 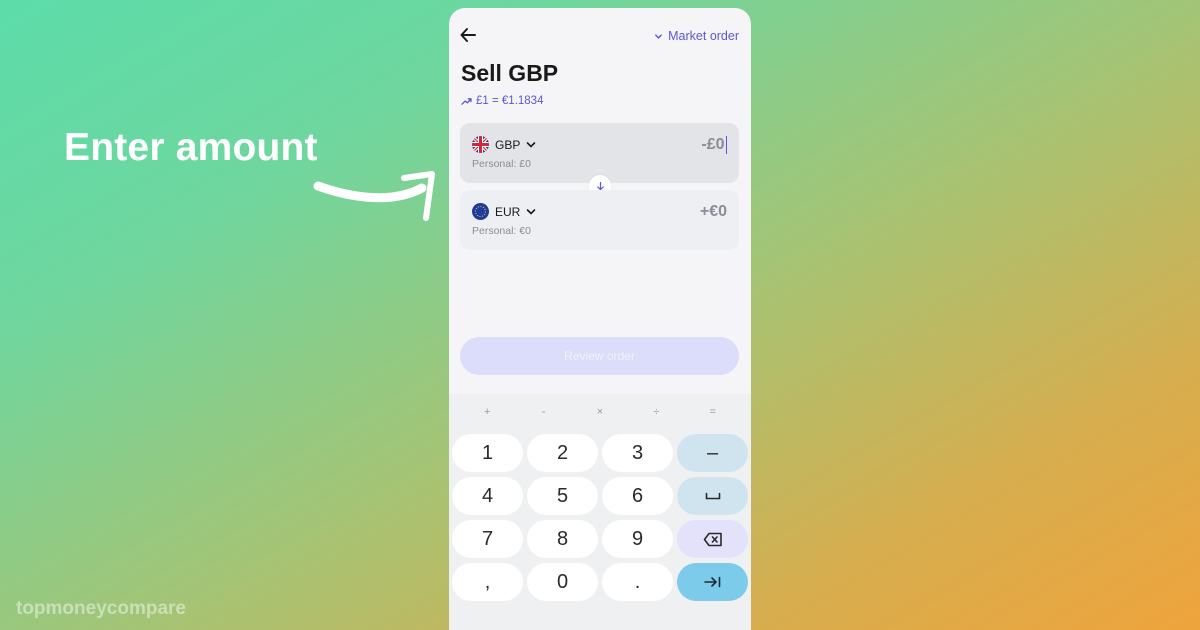 What do you see at coordinates (600, 517) in the screenshot?
I see `key-grid: 1 2 3– 4 5 6 7 8 9, 0.` at bounding box center [600, 517].